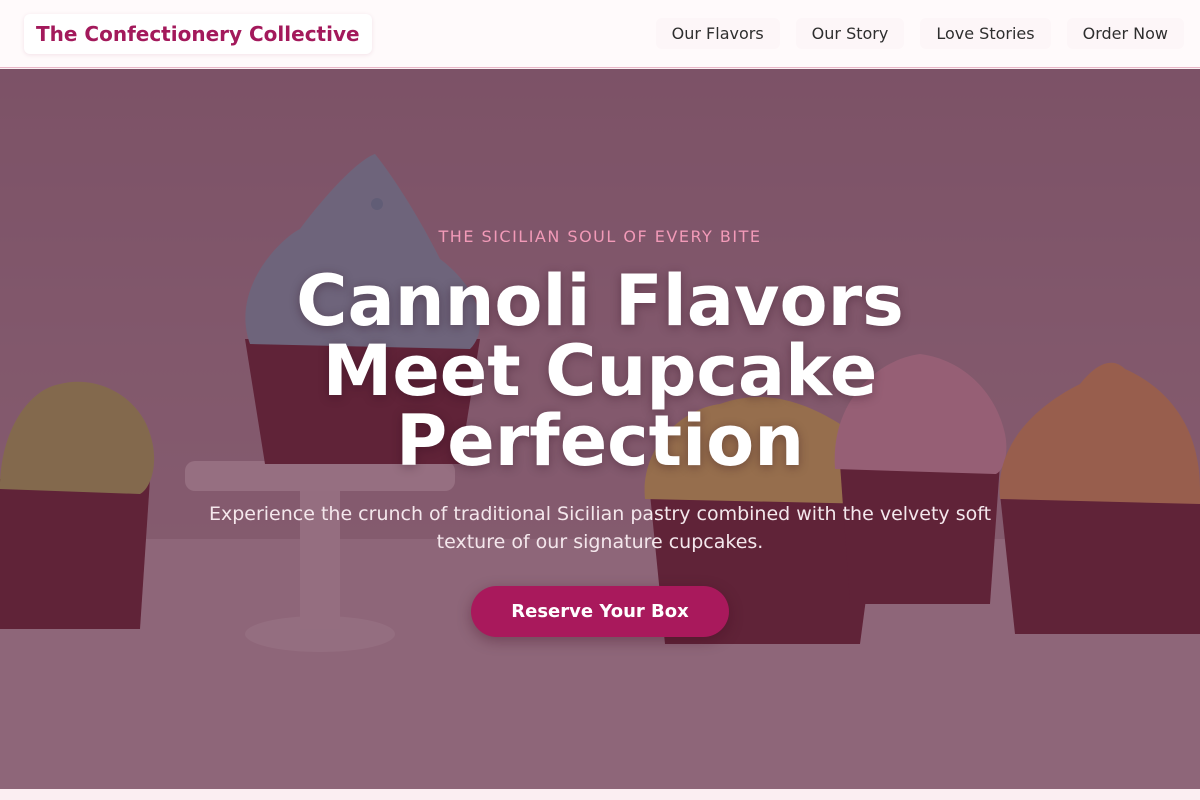 This screenshot has width=1200, height=800. I want to click on hero-eyebrow: THE SICILIAN SOUL OF EVERY BITE, so click(600, 236).